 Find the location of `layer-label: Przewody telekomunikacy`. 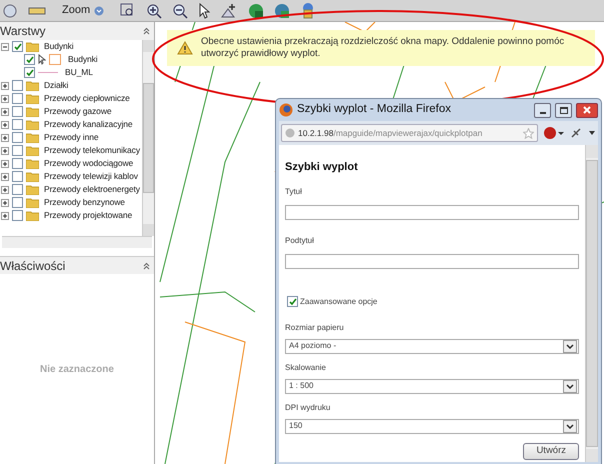

layer-label: Przewody telekomunikacy is located at coordinates (92, 150).